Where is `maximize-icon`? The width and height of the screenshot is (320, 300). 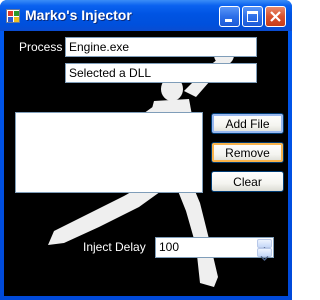
maximize-icon is located at coordinates (252, 16).